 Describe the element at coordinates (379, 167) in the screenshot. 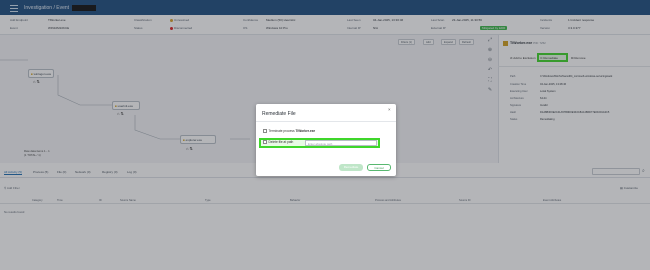

I see `cancel-button: Cancel` at that location.